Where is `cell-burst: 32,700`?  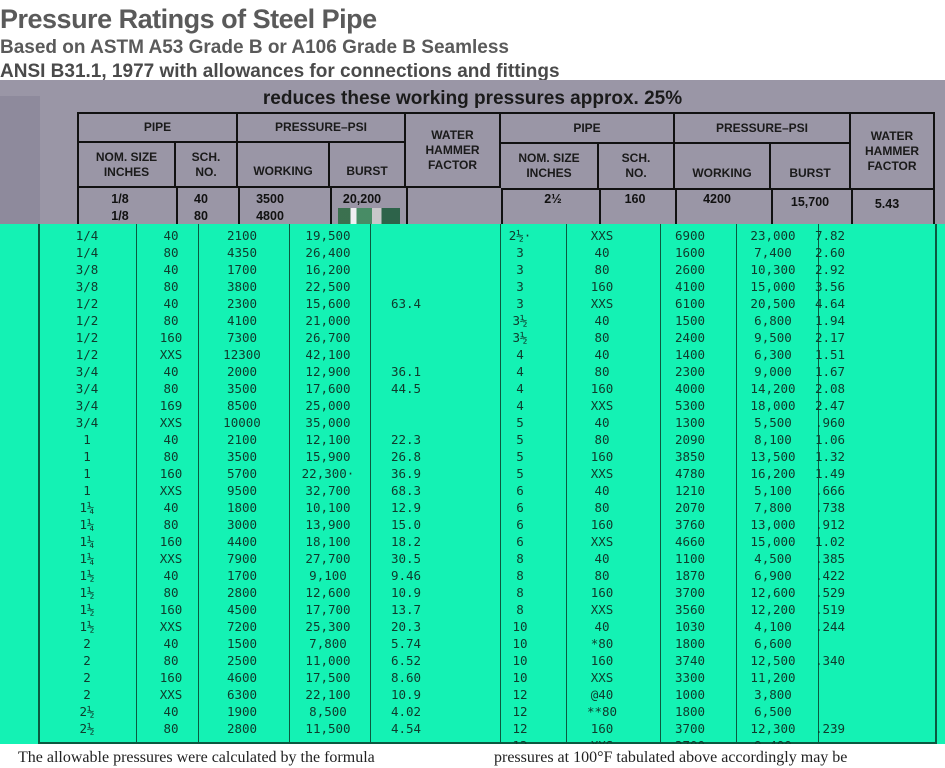
cell-burst: 32,700 is located at coordinates (328, 490).